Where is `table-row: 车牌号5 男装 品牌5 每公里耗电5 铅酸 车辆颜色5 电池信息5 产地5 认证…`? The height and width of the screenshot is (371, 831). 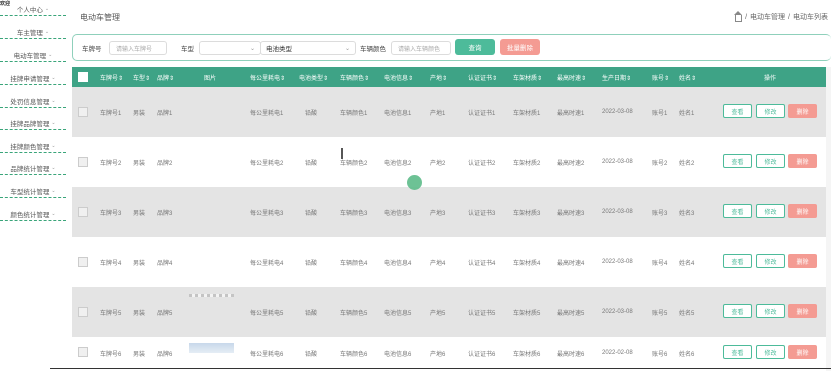
table-row: 车牌号5 男装 品牌5 每公里耗电5 铅酸 车辆颜色5 电池信息5 产地5 认证… is located at coordinates (451, 312).